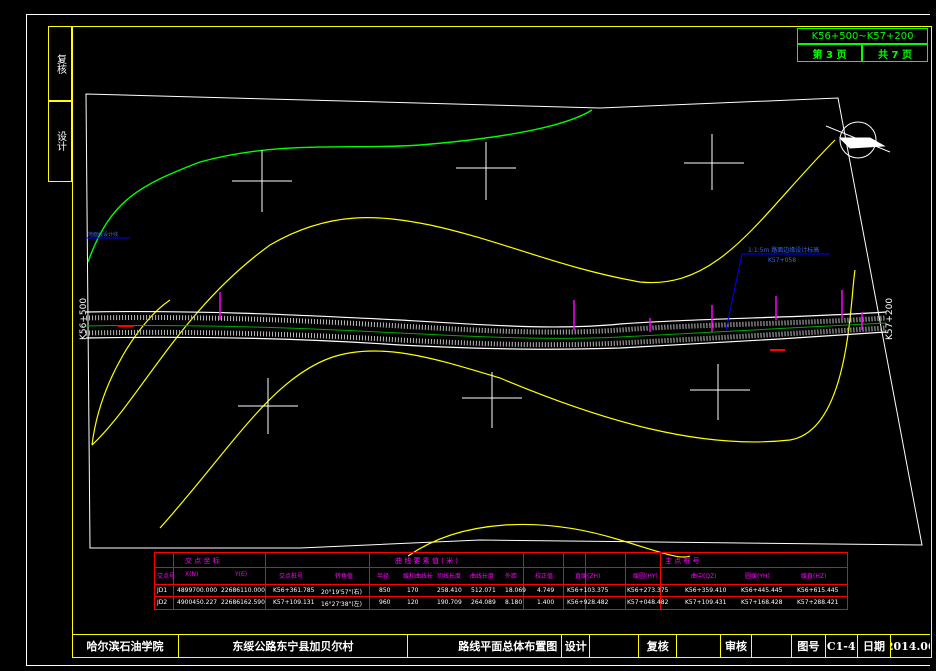 This screenshot has width=936, height=671. Describe the element at coordinates (383, 576) in the screenshot. I see `table-header: 半径` at that location.